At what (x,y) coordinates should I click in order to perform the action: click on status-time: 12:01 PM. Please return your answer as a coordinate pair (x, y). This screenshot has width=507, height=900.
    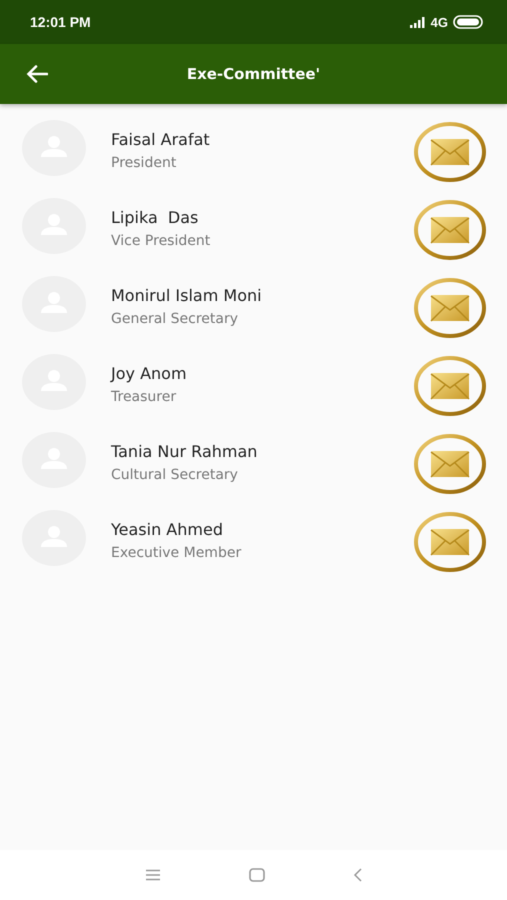
    Looking at the image, I should click on (60, 22).